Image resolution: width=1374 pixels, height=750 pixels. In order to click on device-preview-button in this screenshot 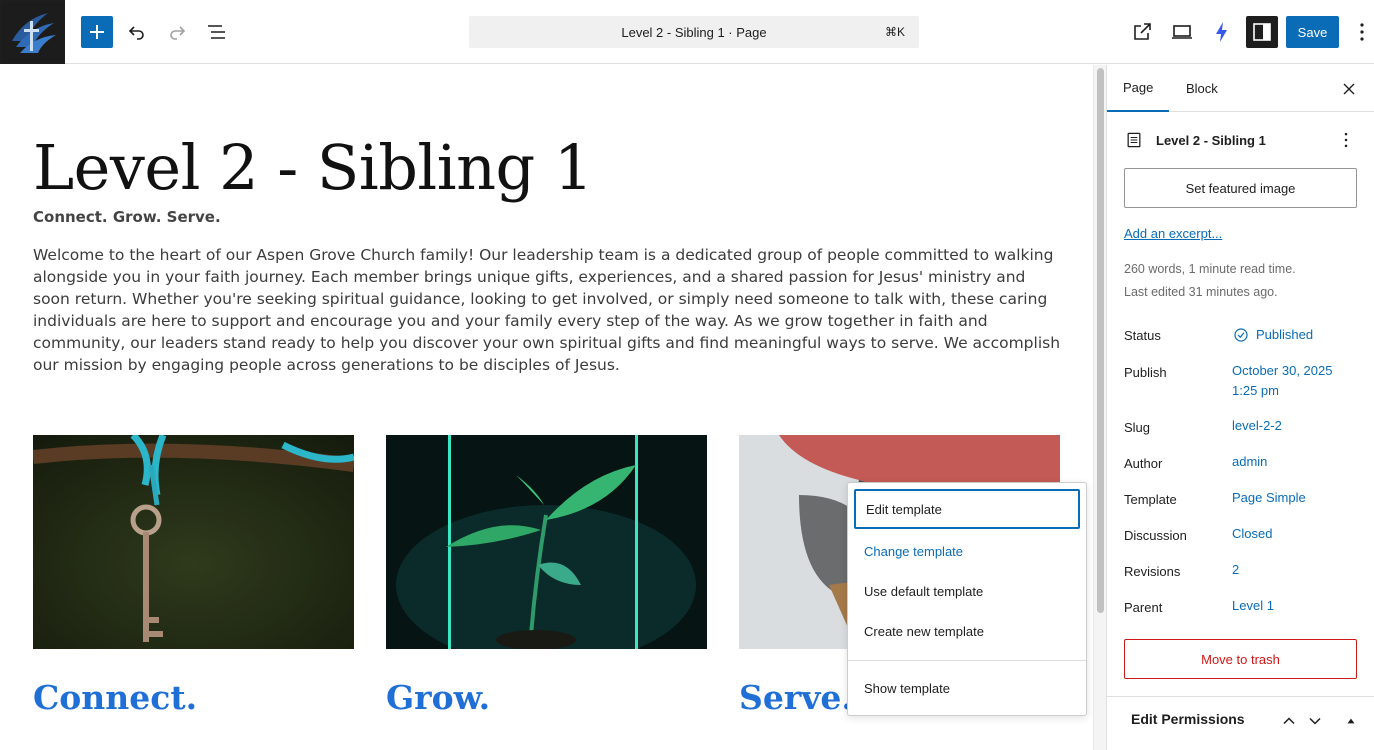, I will do `click(1182, 32)`.